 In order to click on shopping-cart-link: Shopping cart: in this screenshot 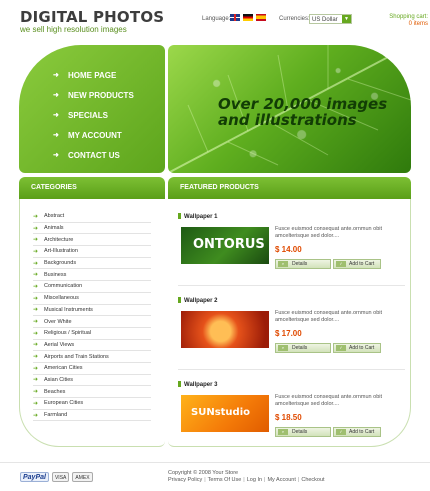, I will do `click(408, 17)`.